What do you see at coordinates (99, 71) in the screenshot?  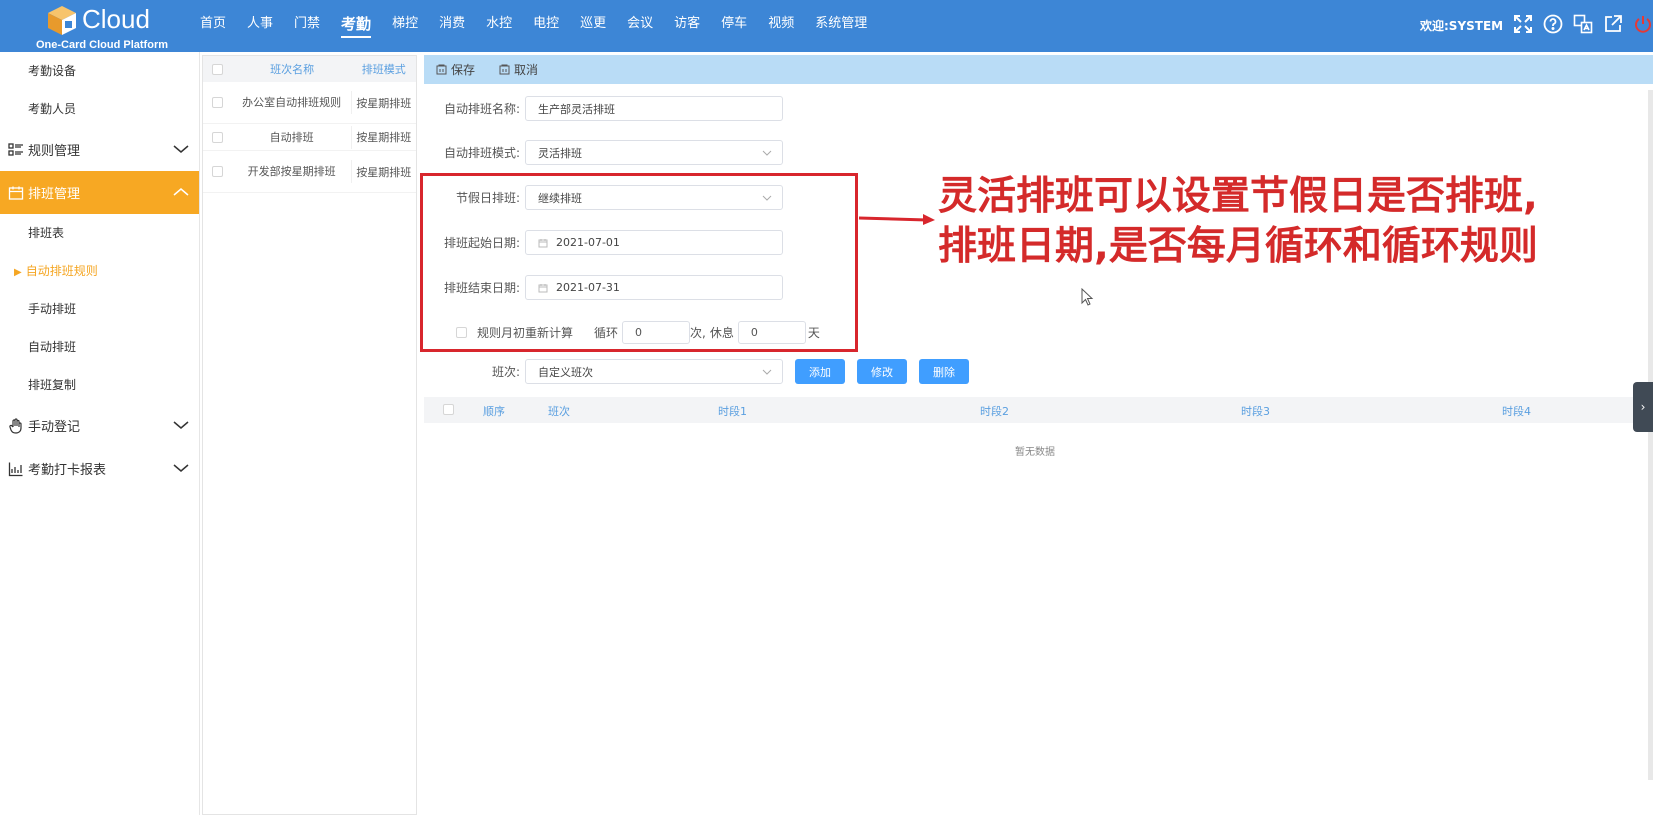 I see `sidebar-item-attendance-device: 考勤设备` at bounding box center [99, 71].